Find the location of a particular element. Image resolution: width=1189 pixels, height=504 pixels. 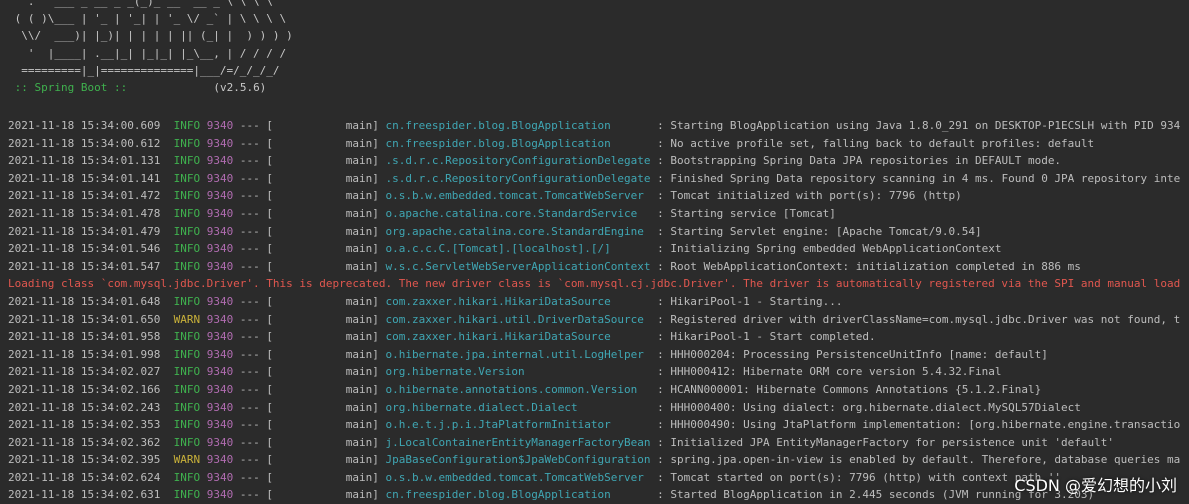

timestamp: 2021-11-18 15:34:02.353 is located at coordinates (84, 425).